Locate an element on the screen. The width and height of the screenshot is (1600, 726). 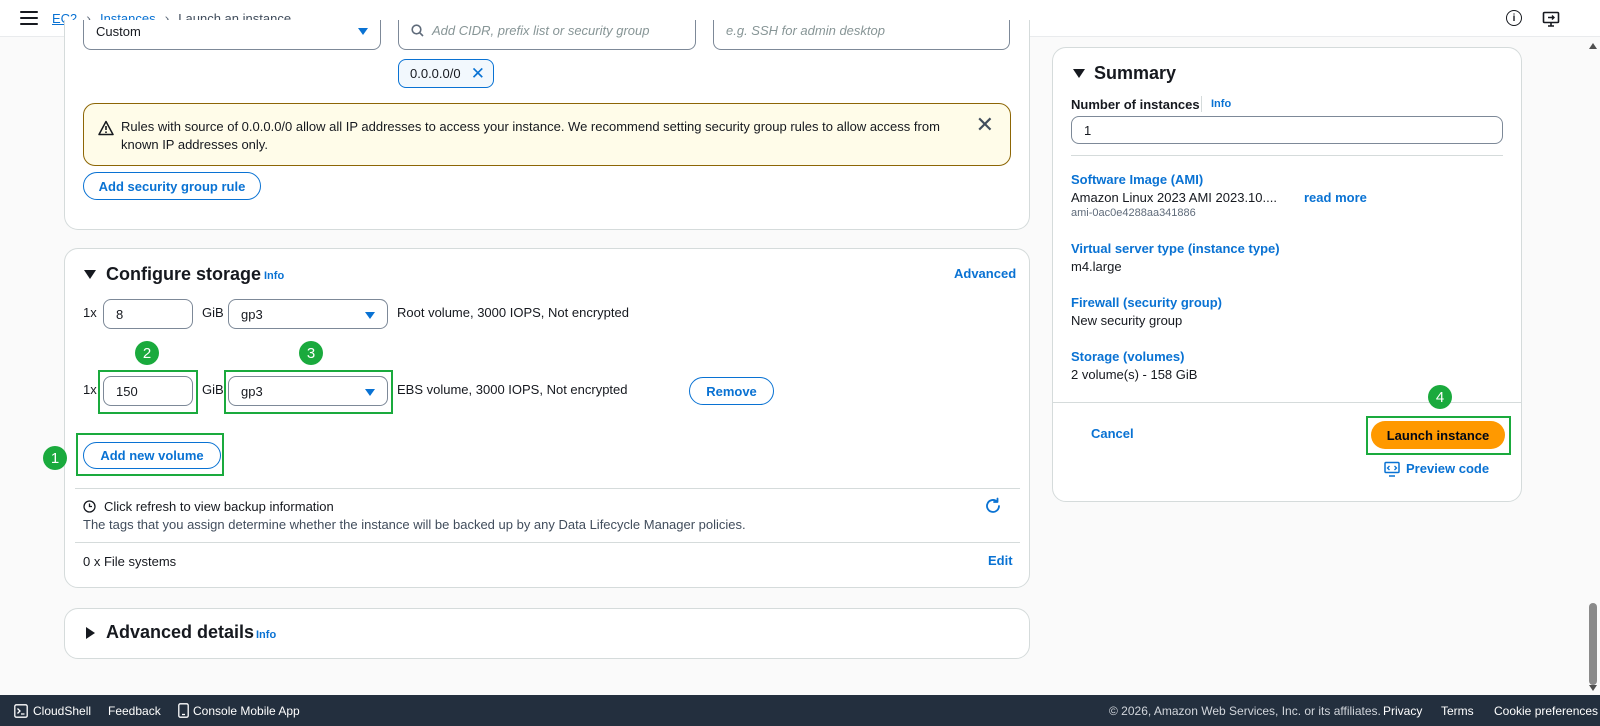
root-volume-type: gp3 is located at coordinates (252, 314).